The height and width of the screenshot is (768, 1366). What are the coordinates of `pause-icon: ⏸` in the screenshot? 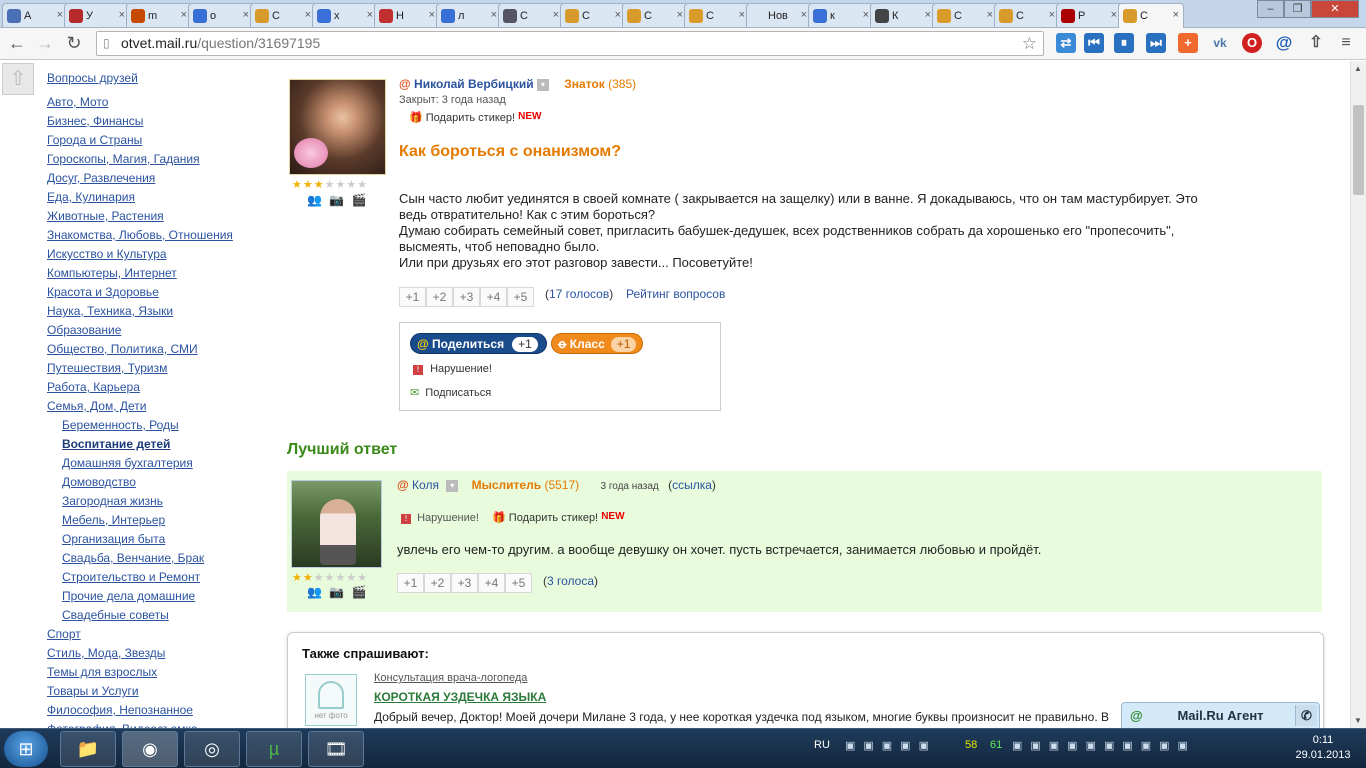 It's located at (1124, 43).